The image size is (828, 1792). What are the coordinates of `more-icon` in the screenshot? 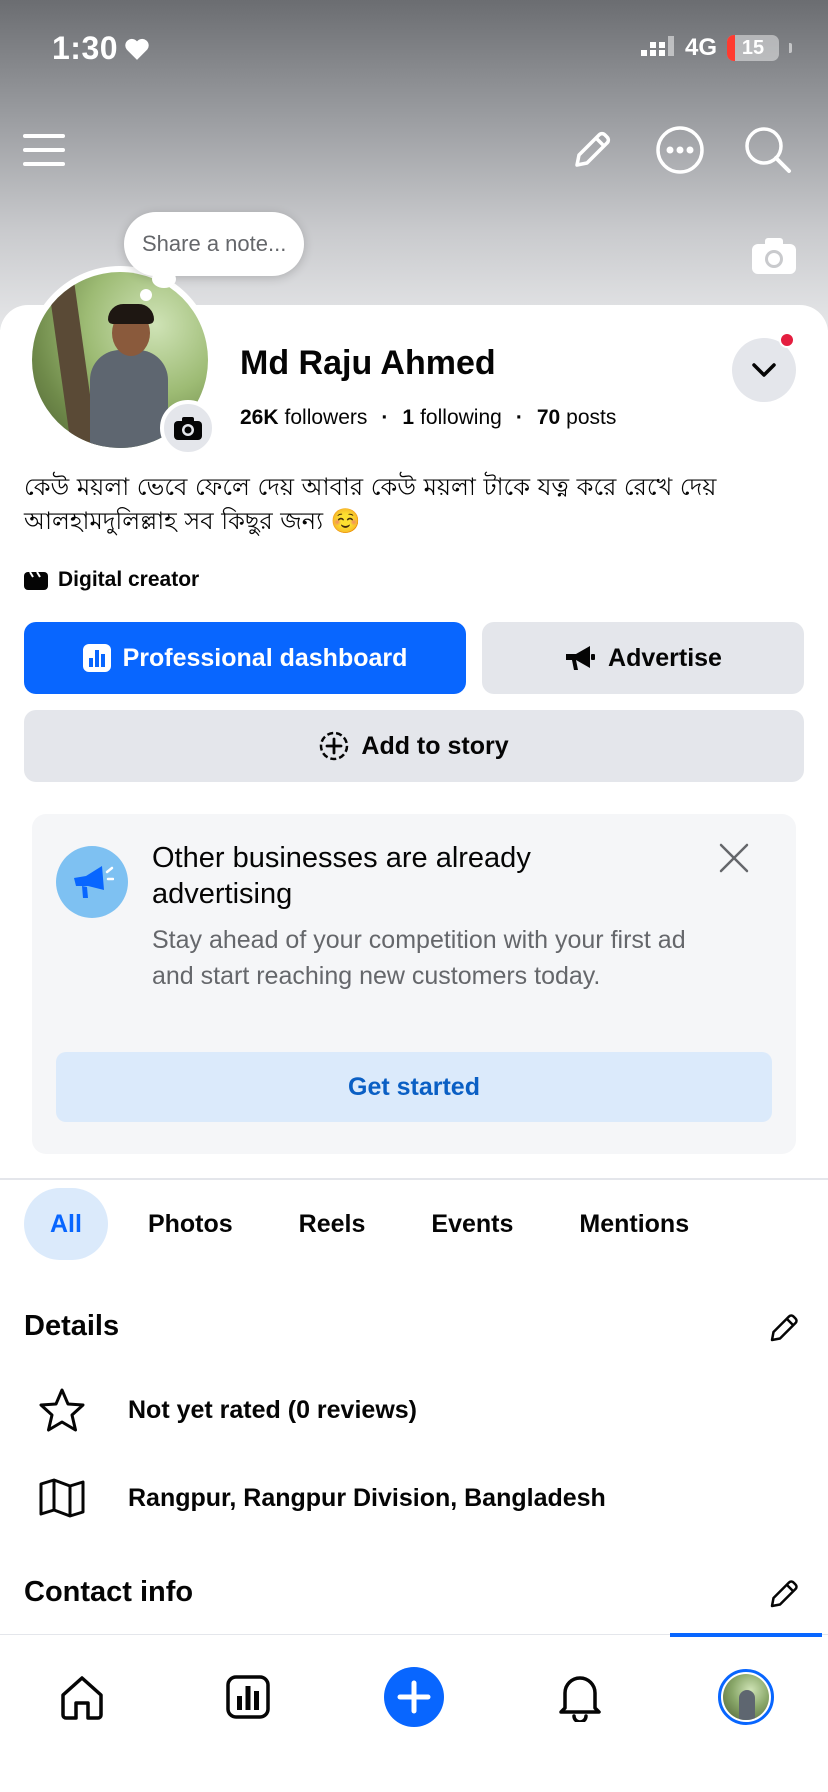 It's located at (680, 150).